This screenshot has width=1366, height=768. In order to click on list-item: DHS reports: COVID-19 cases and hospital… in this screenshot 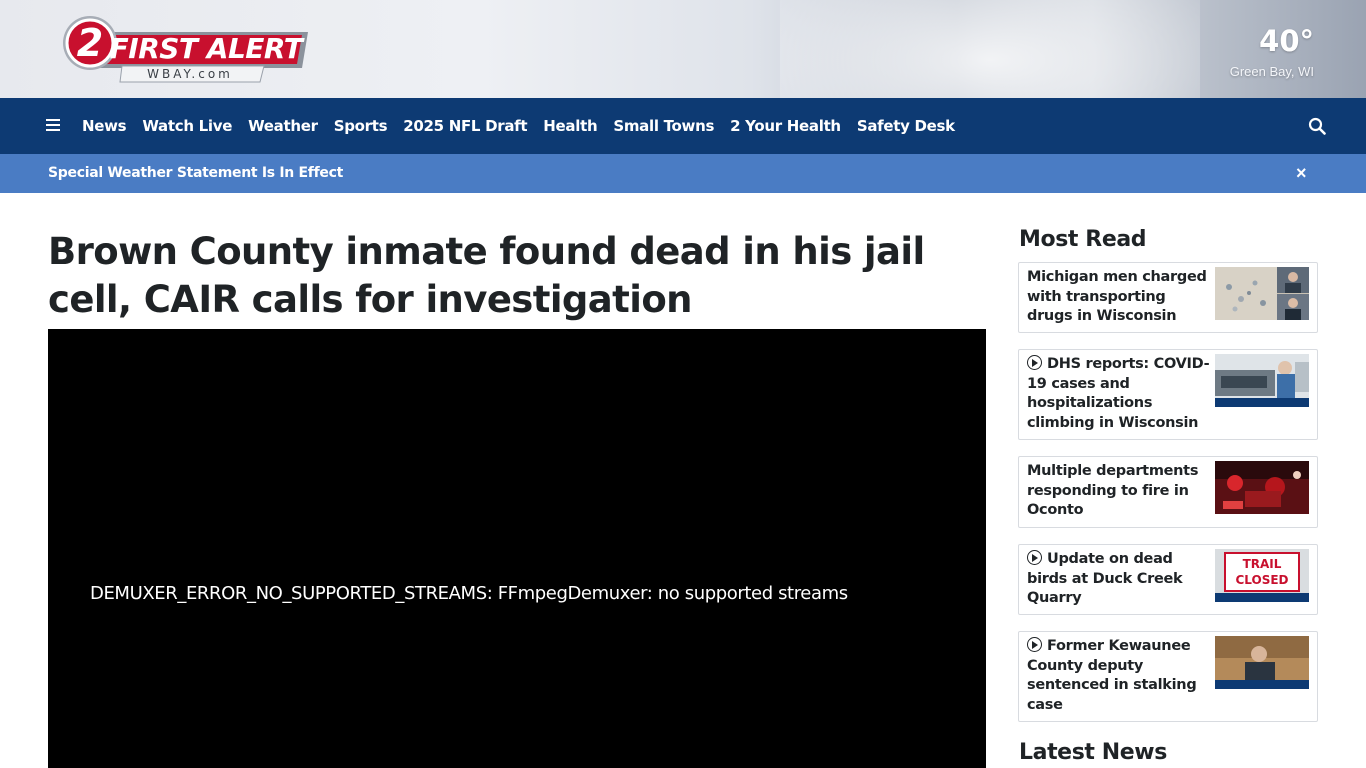, I will do `click(1168, 394)`.